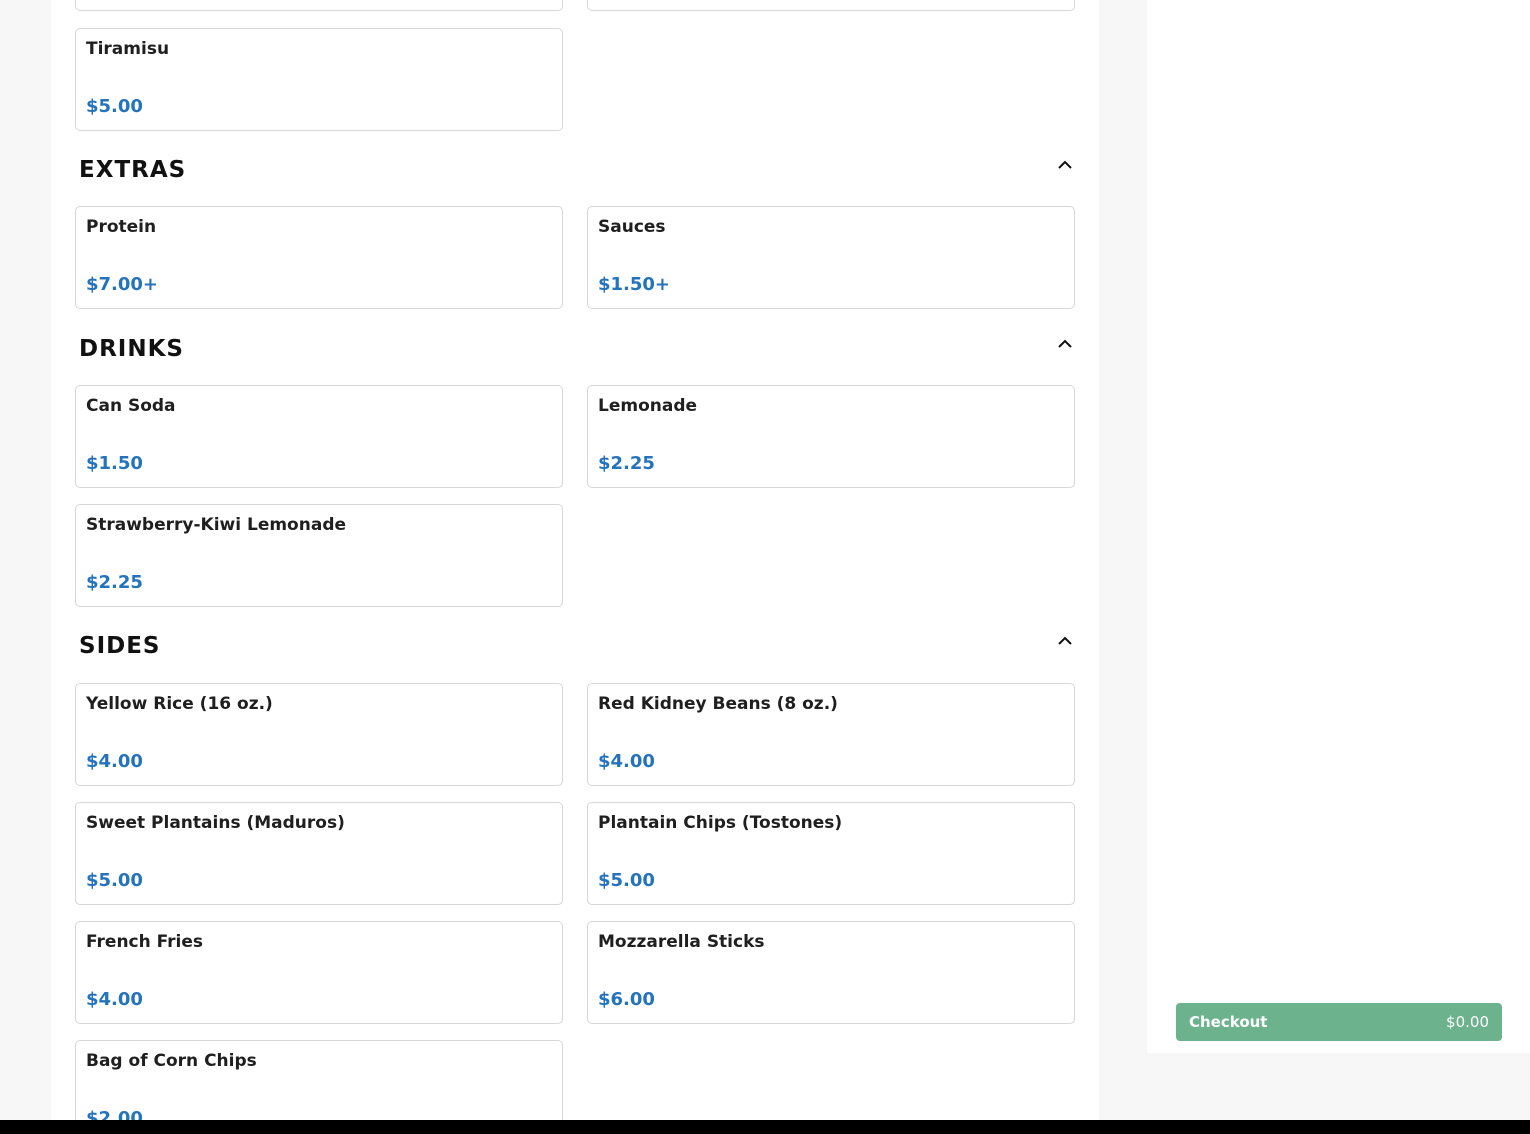 Image resolution: width=1530 pixels, height=1134 pixels. What do you see at coordinates (121, 227) in the screenshot?
I see `item-name: Protein` at bounding box center [121, 227].